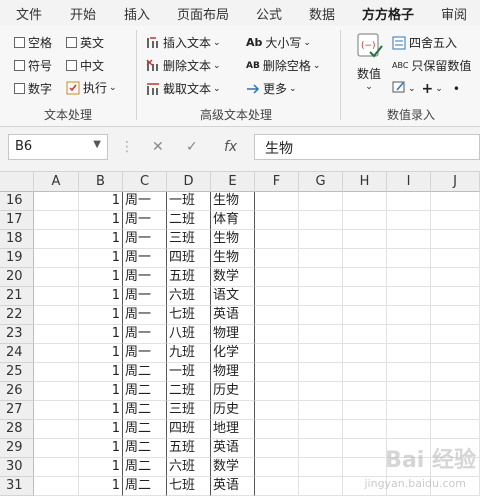 The width and height of the screenshot is (480, 496). I want to click on tab-review: 审阅, so click(454, 13).